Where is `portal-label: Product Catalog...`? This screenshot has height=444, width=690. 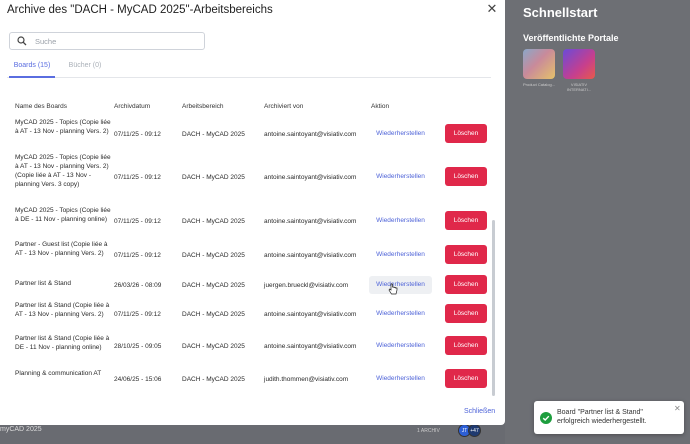 portal-label: Product Catalog... is located at coordinates (539, 84).